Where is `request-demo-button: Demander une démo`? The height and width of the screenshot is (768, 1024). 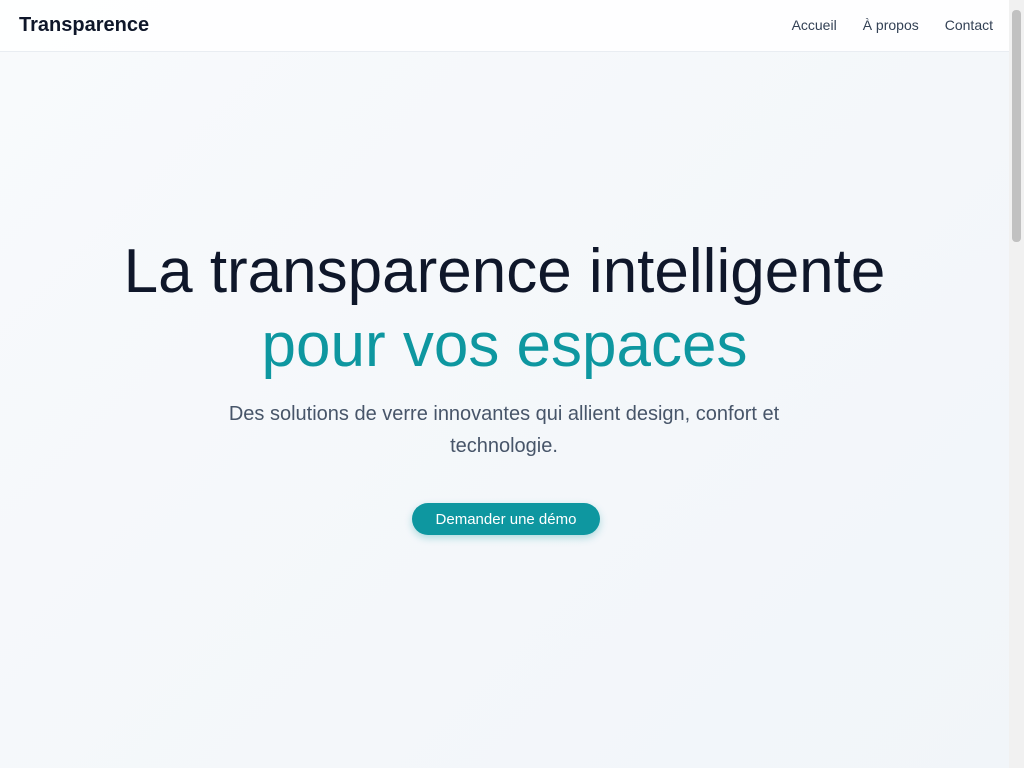
request-demo-button: Demander une démo is located at coordinates (506, 519).